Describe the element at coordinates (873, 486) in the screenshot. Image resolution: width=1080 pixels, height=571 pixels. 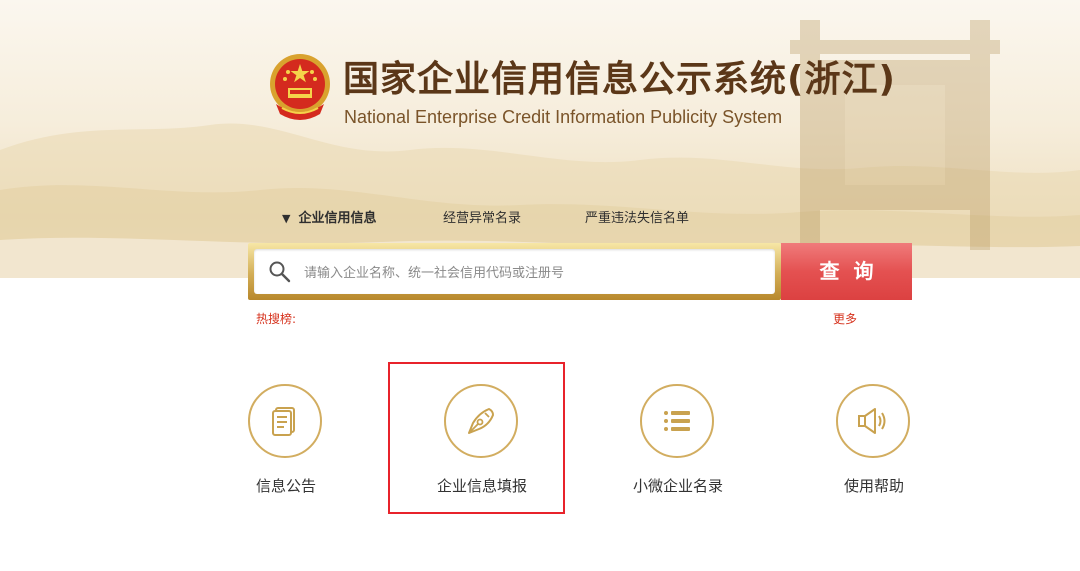
I see `feature-label: 使用帮助` at that location.